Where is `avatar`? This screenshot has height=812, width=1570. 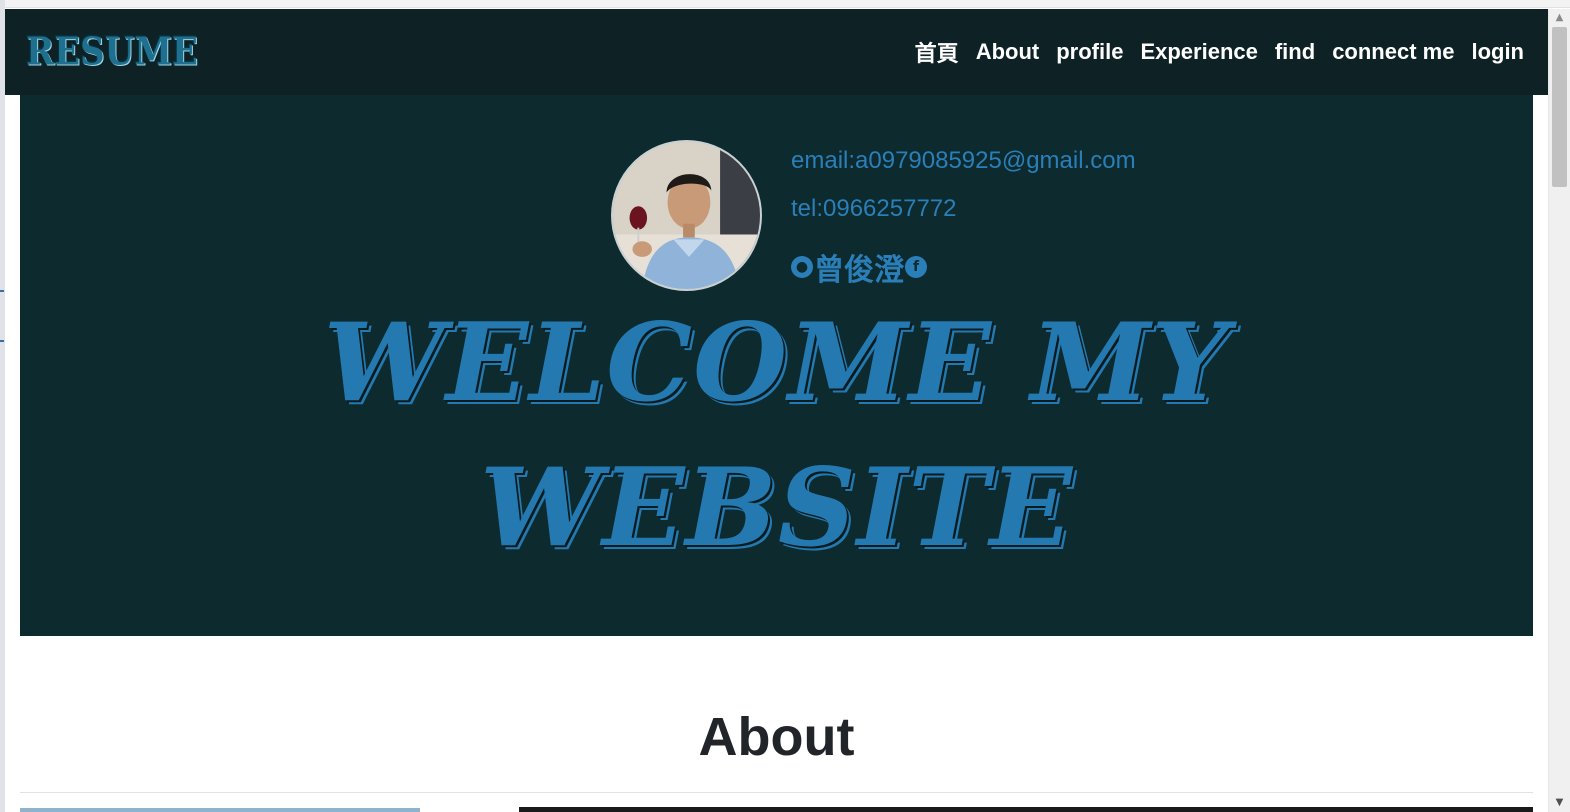
avatar is located at coordinates (686, 215).